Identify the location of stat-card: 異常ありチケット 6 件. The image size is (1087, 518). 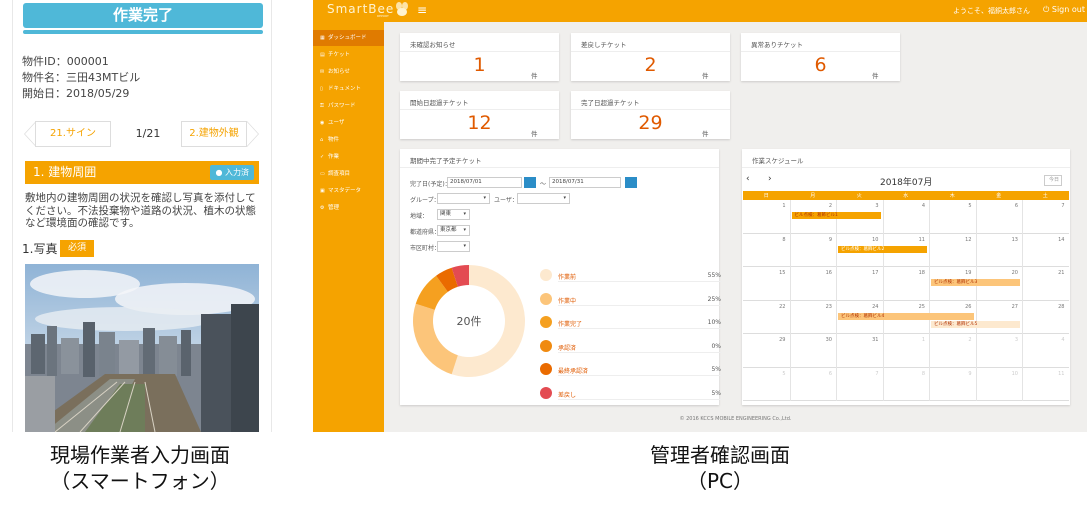
(820, 57).